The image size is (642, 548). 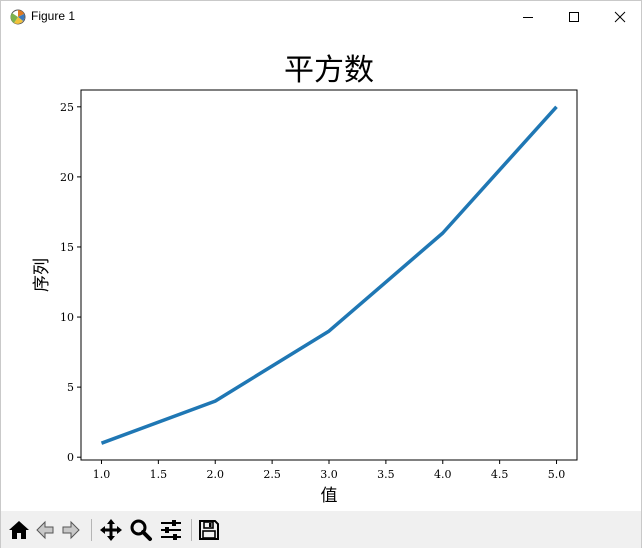 What do you see at coordinates (53, 16) in the screenshot?
I see `window-title: Figure 1` at bounding box center [53, 16].